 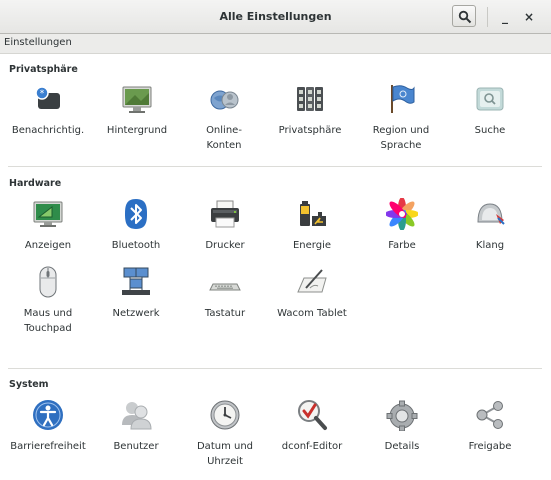 I want to click on settings-item-label: Wacom Tablet, so click(x=312, y=313).